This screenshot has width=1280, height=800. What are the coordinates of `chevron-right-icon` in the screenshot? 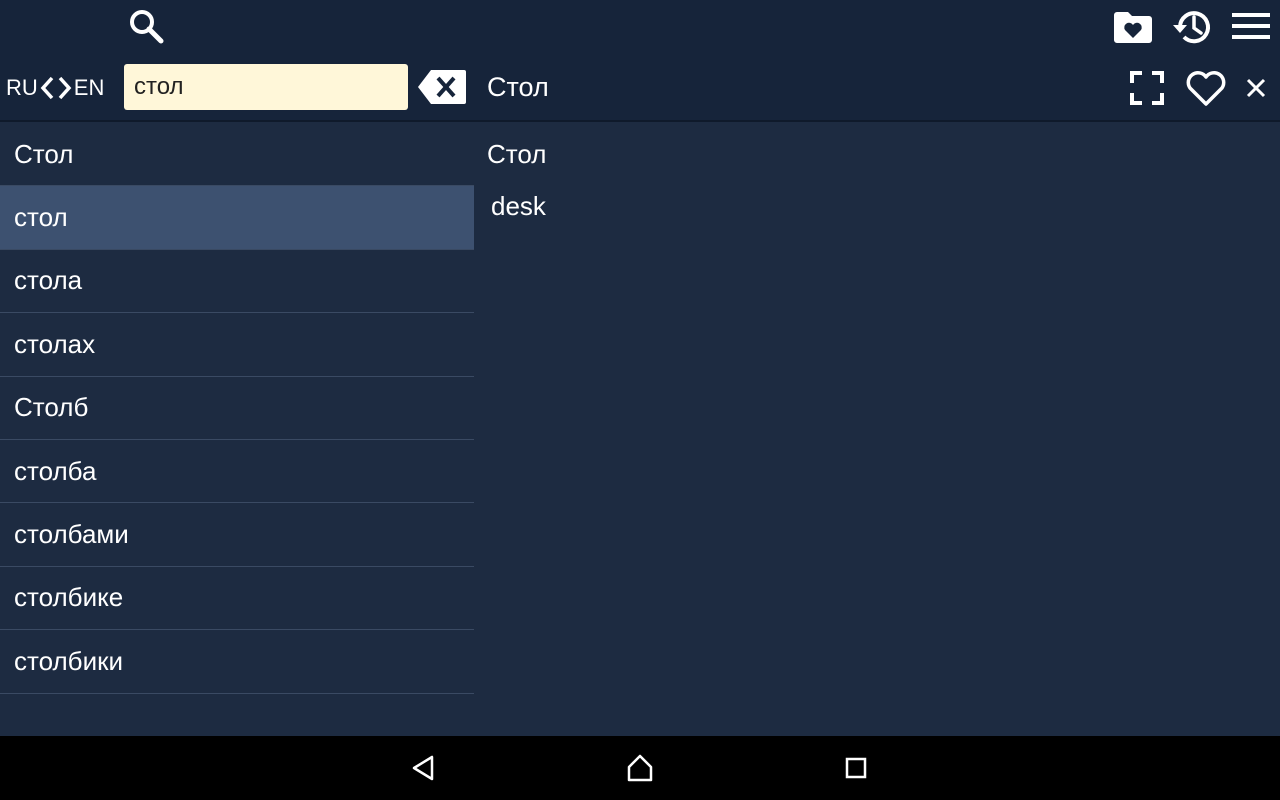 It's located at (65, 88).